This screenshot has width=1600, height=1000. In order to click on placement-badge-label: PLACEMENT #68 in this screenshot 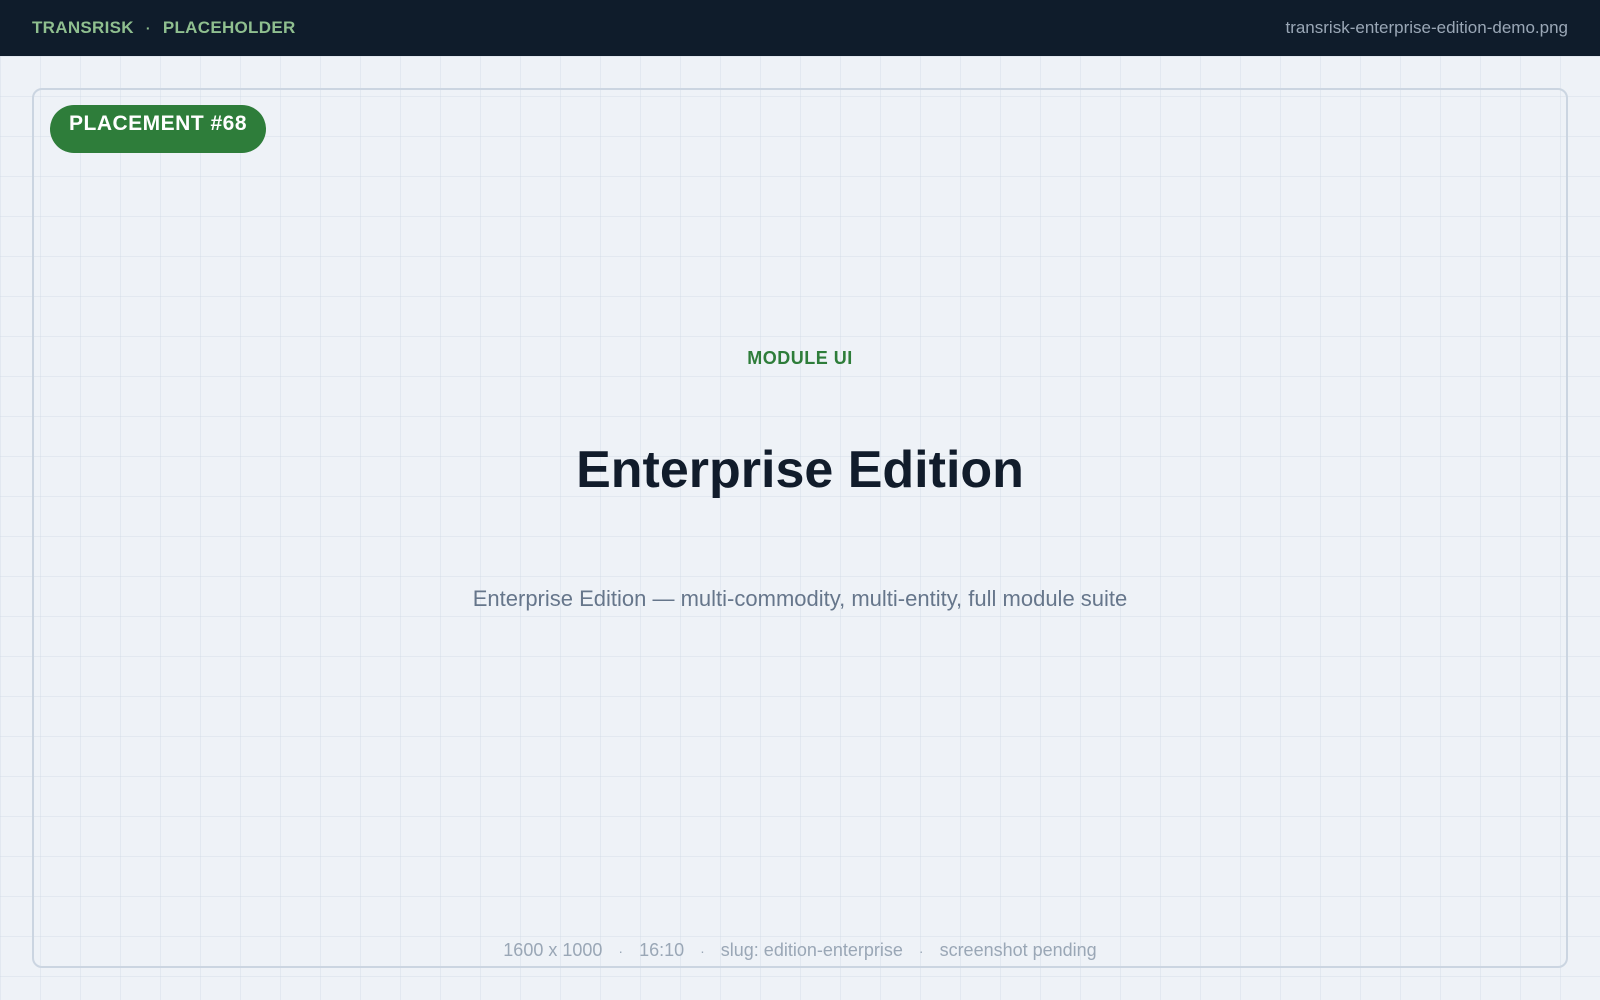, I will do `click(158, 123)`.